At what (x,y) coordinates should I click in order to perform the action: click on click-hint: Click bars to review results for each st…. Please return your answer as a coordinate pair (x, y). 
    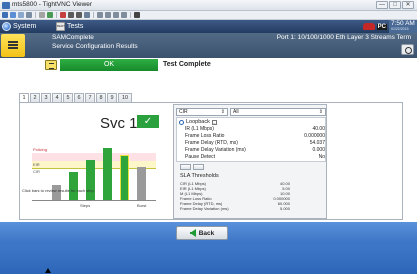
    Looking at the image, I should click on (58, 190).